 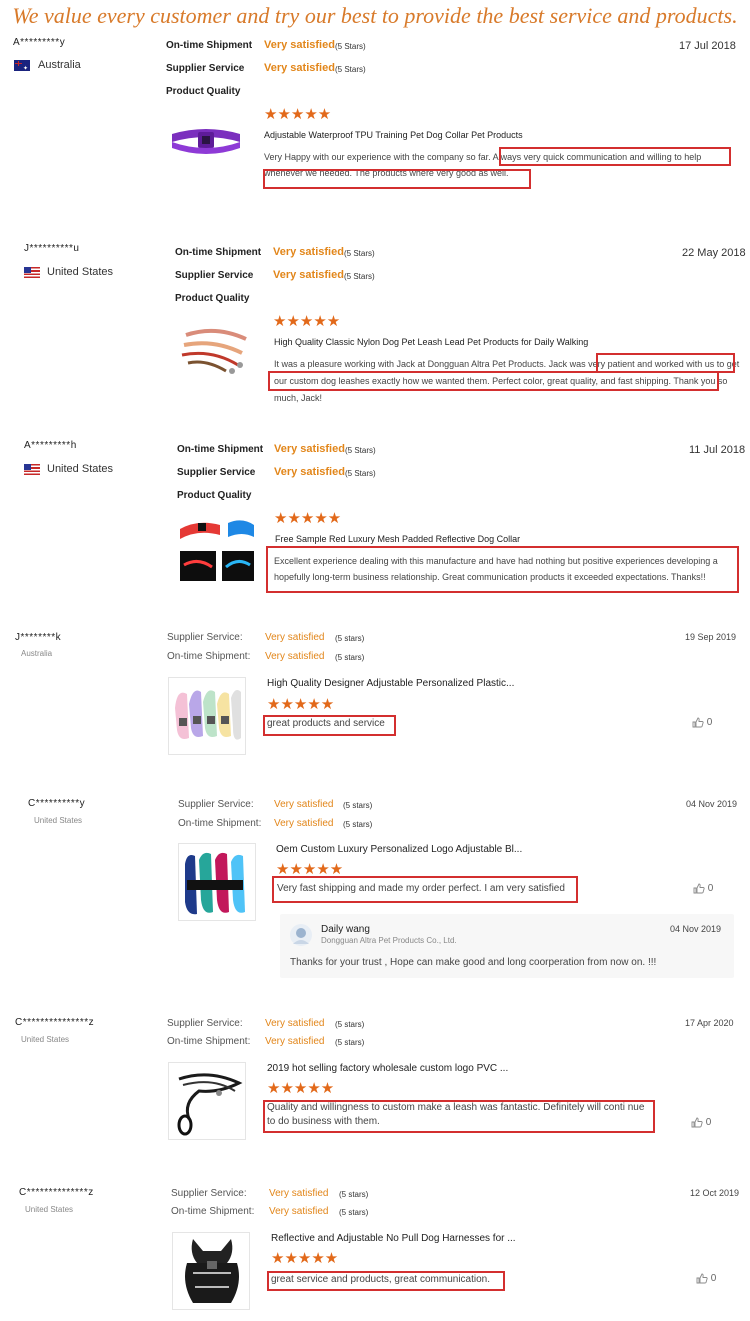 What do you see at coordinates (38, 637) in the screenshot?
I see `reviewer-name: J********k` at bounding box center [38, 637].